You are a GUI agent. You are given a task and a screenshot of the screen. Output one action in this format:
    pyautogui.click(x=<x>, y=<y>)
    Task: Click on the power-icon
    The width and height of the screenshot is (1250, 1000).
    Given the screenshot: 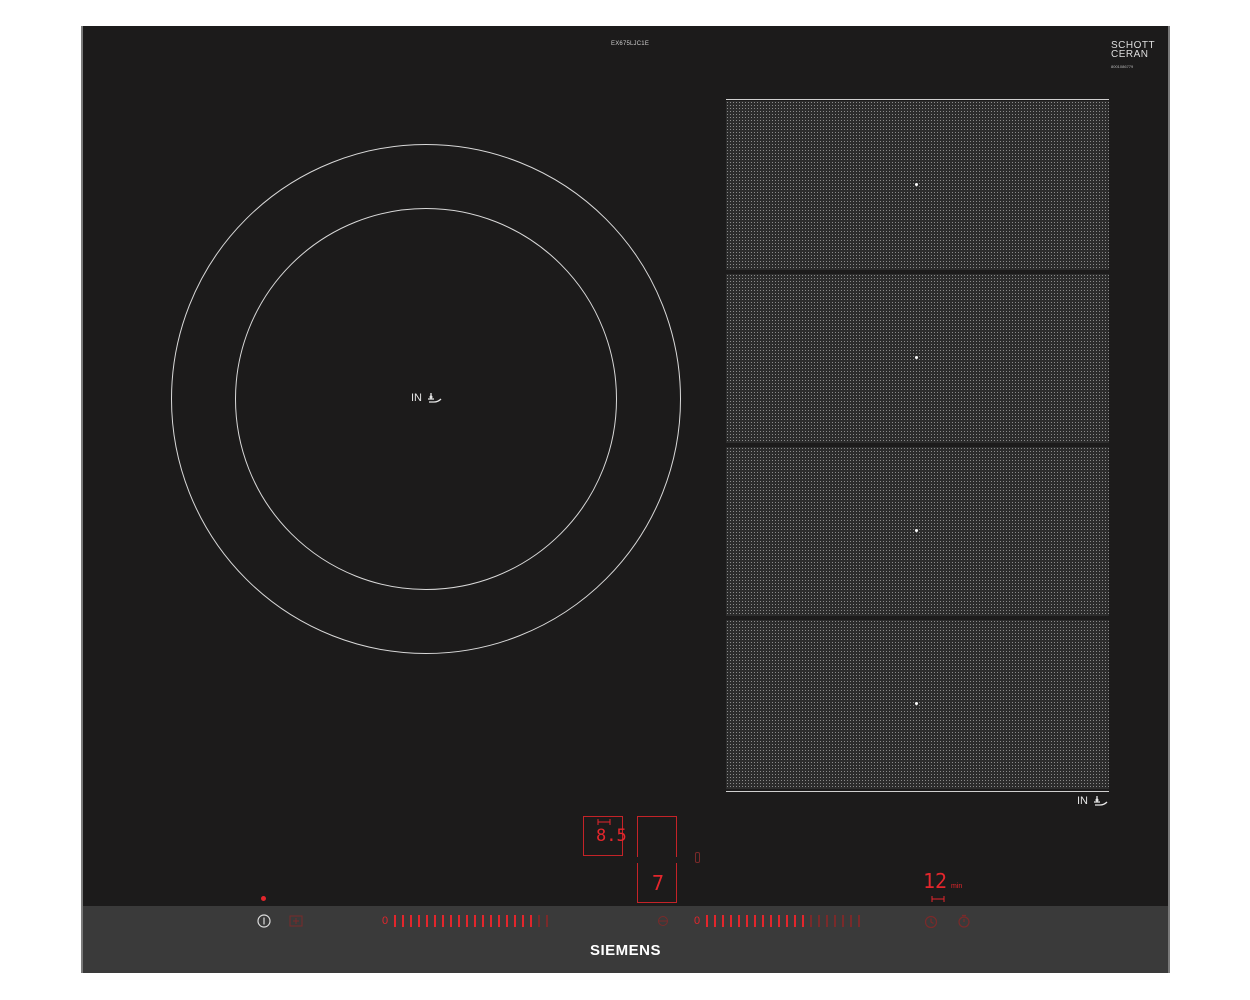 What is the action you would take?
    pyautogui.click(x=264, y=921)
    